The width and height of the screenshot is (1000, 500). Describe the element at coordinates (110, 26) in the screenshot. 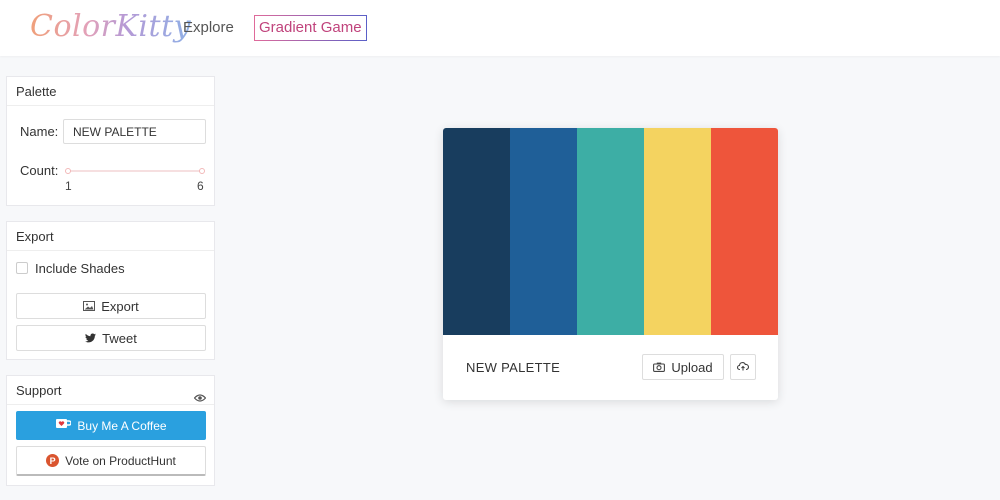

I see `app-logo: ColorKitty` at that location.